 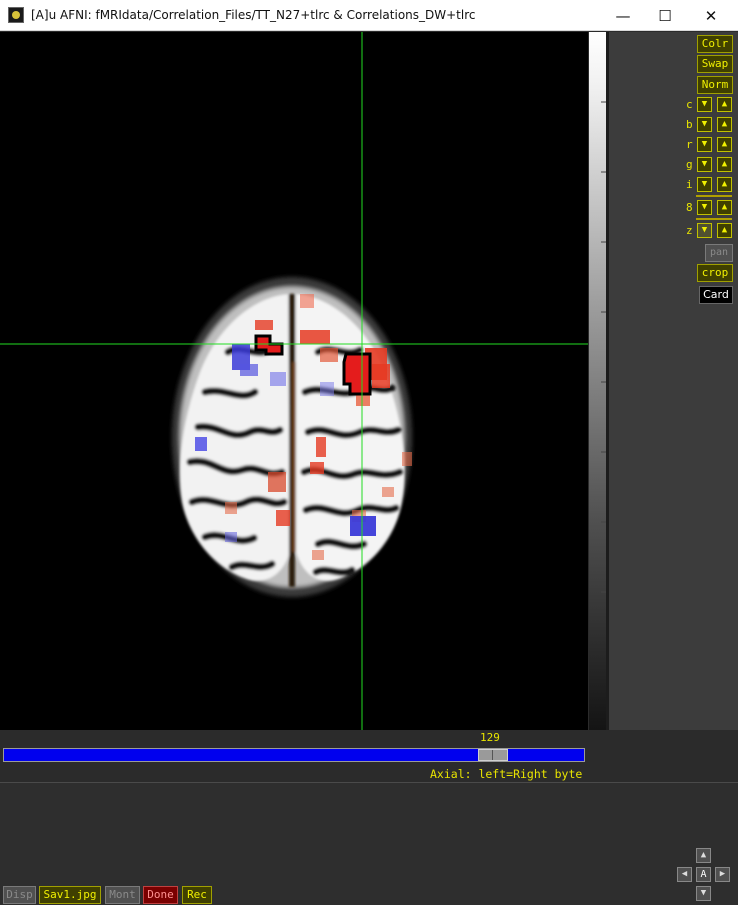 I want to click on colr-button: Colr, so click(x=715, y=44).